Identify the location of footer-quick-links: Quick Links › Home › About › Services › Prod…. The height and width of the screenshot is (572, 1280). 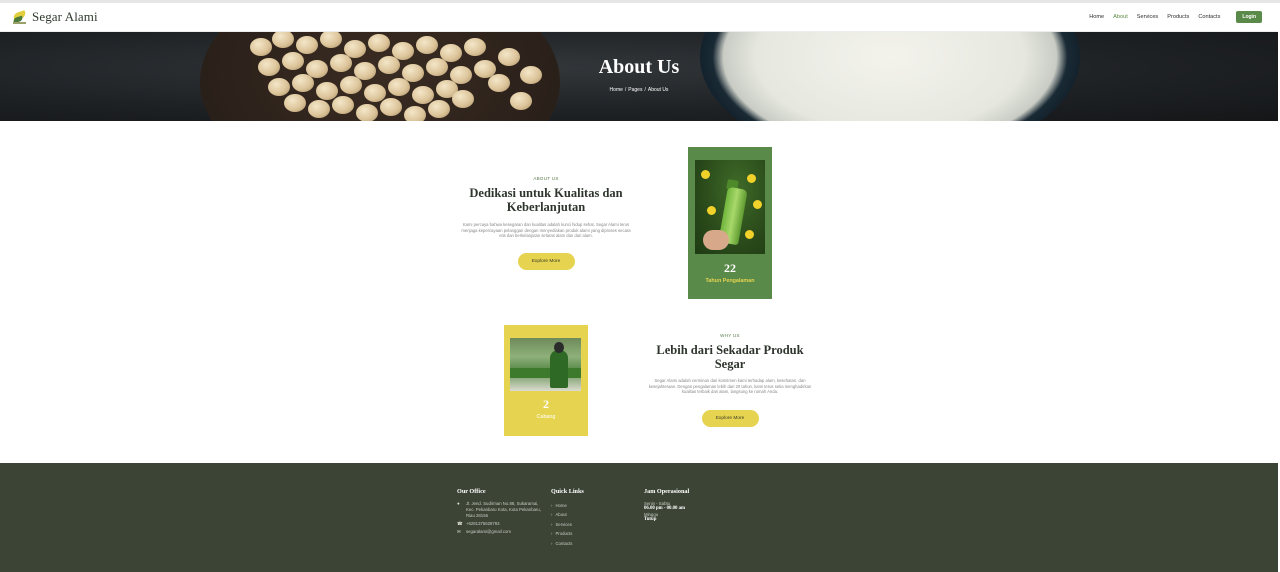
(591, 518).